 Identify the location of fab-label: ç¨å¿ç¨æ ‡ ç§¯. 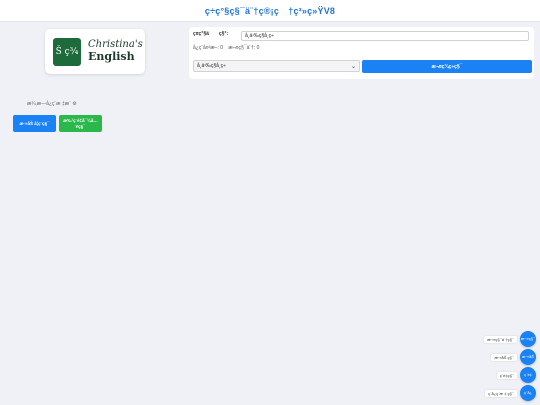
(501, 393).